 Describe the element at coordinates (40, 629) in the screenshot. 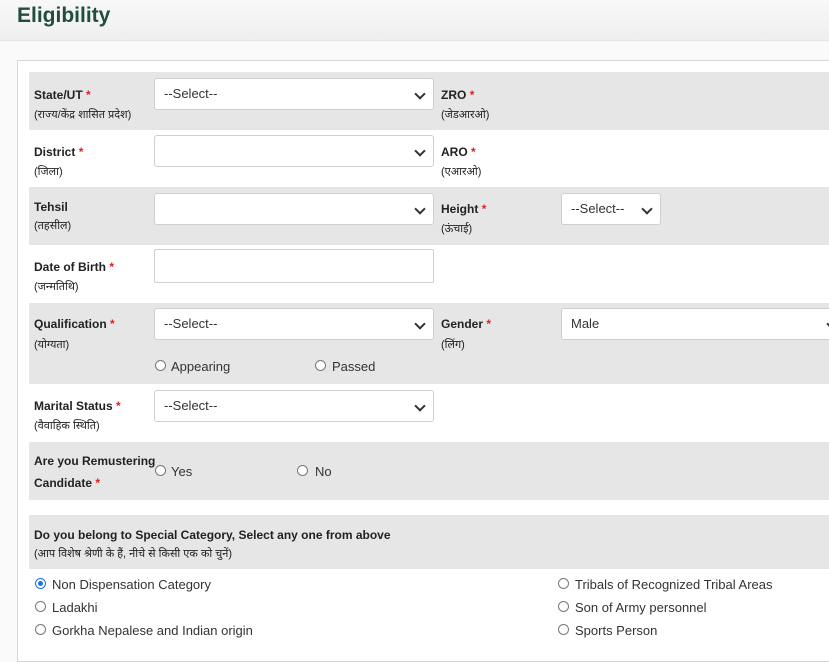

I see `gorkha-radio` at that location.